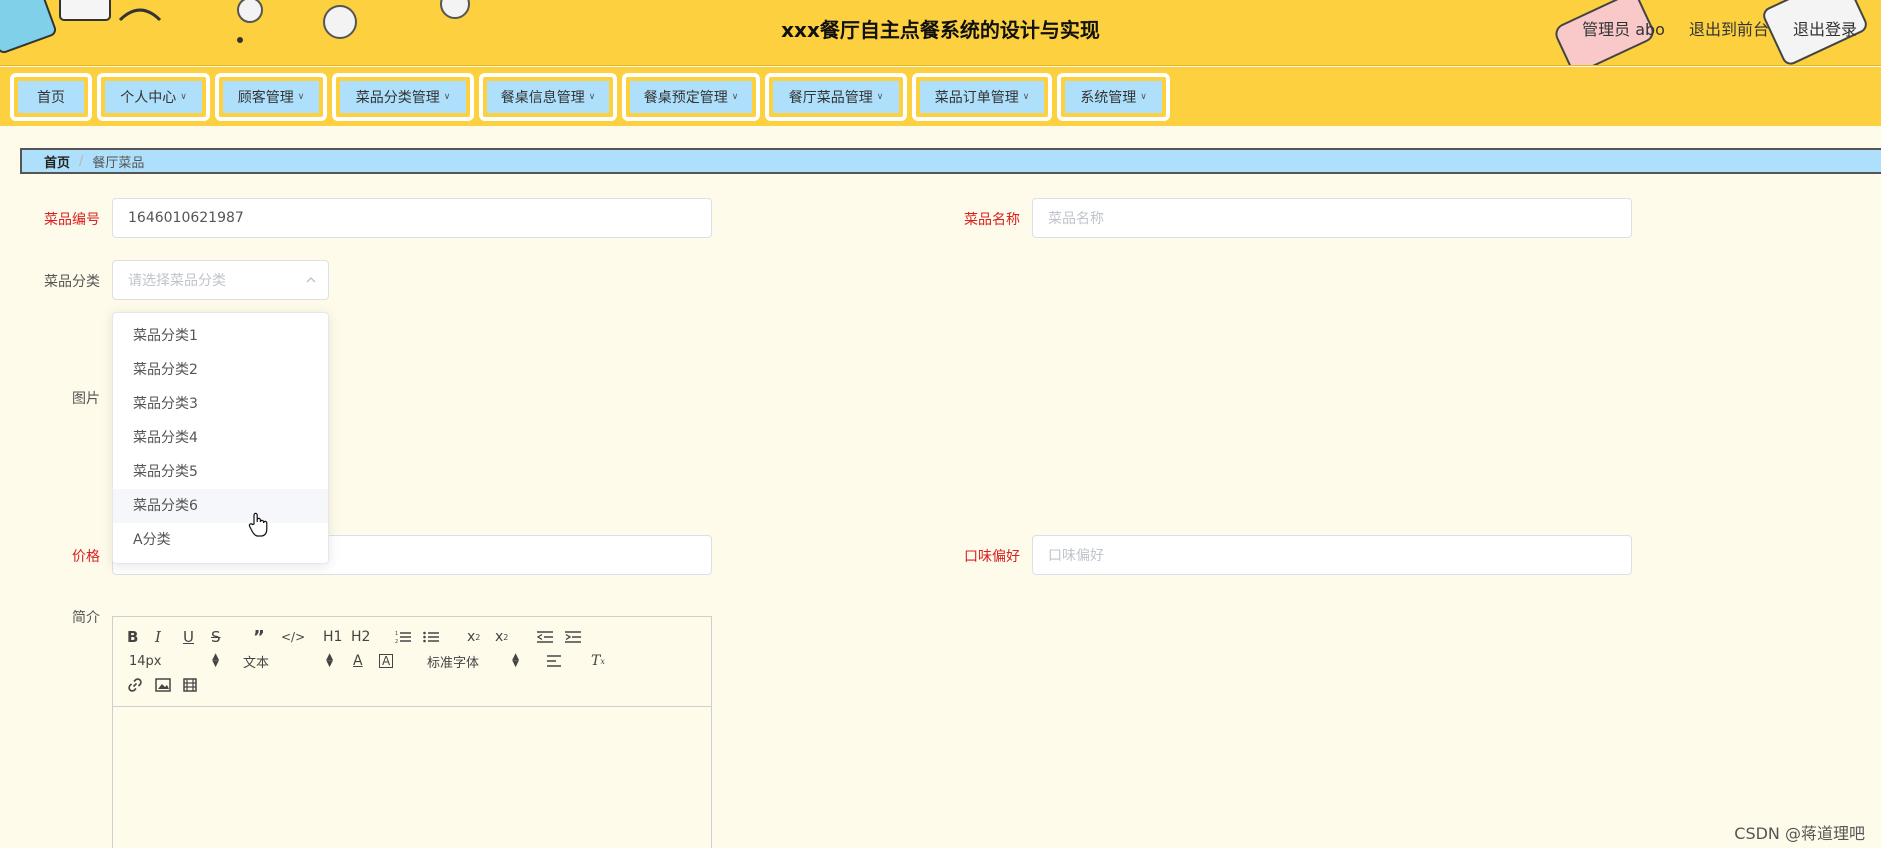  What do you see at coordinates (258, 524) in the screenshot?
I see `hand-cursor-icon` at bounding box center [258, 524].